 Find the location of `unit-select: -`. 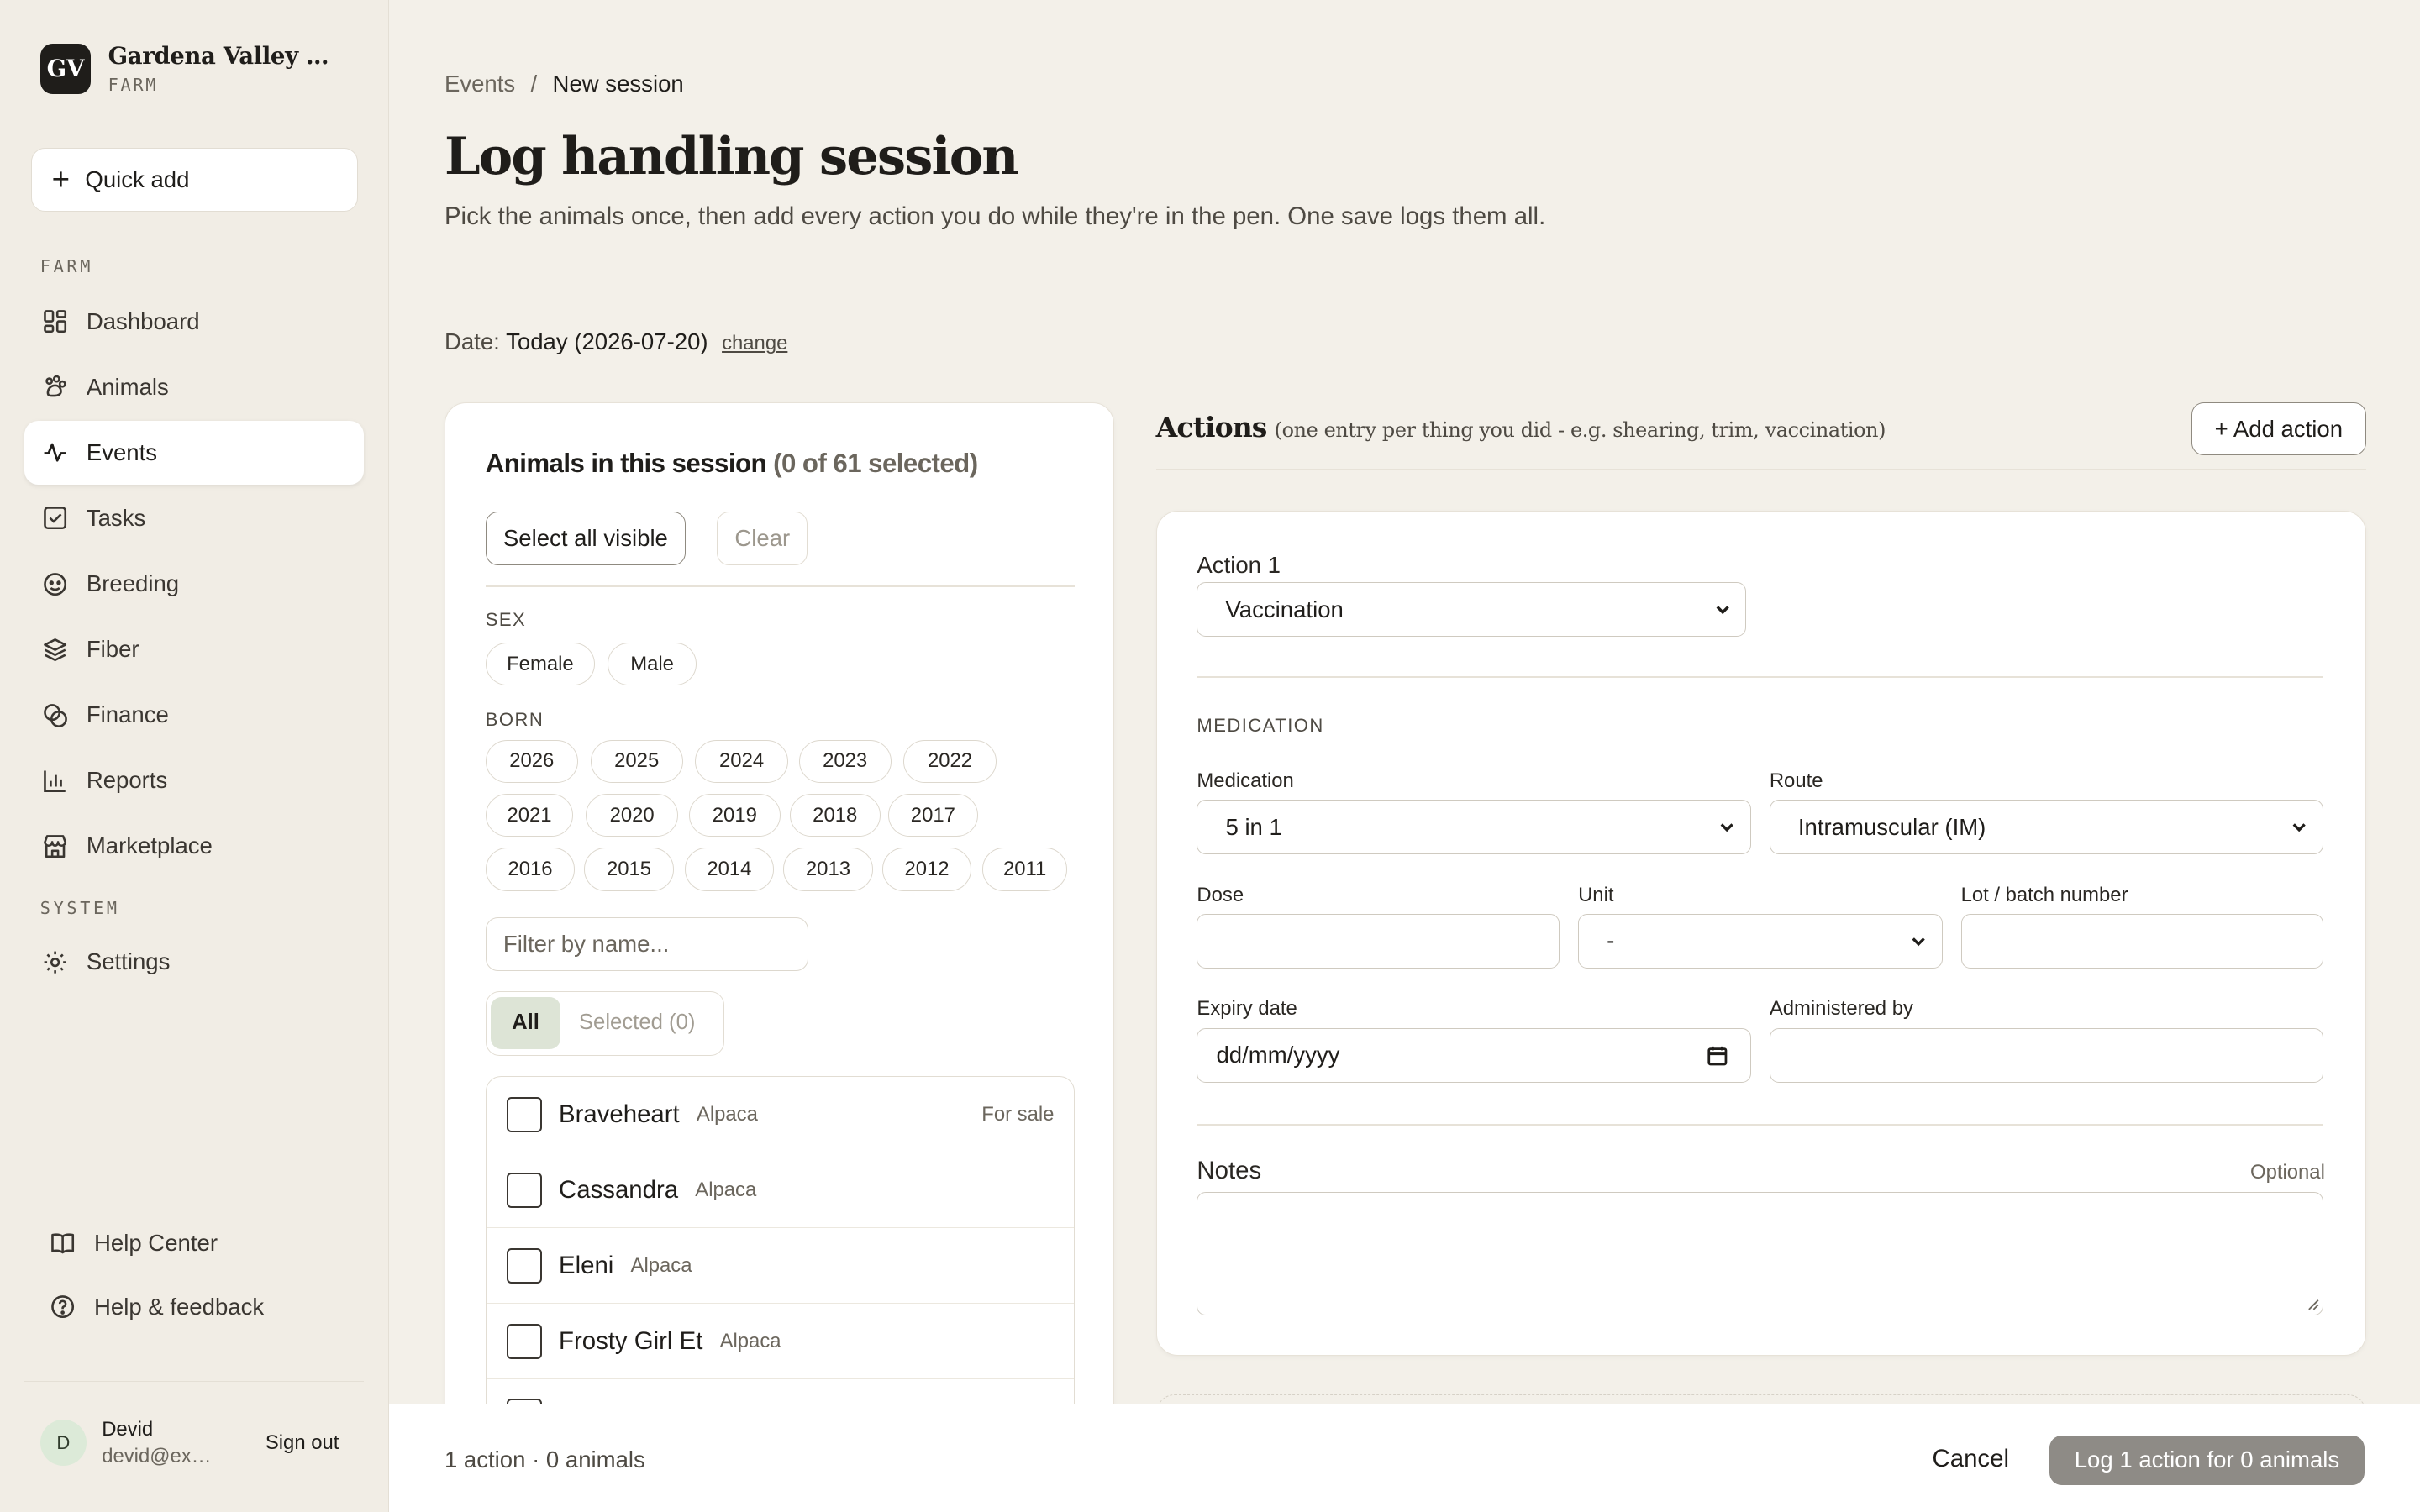

unit-select: - is located at coordinates (1760, 941).